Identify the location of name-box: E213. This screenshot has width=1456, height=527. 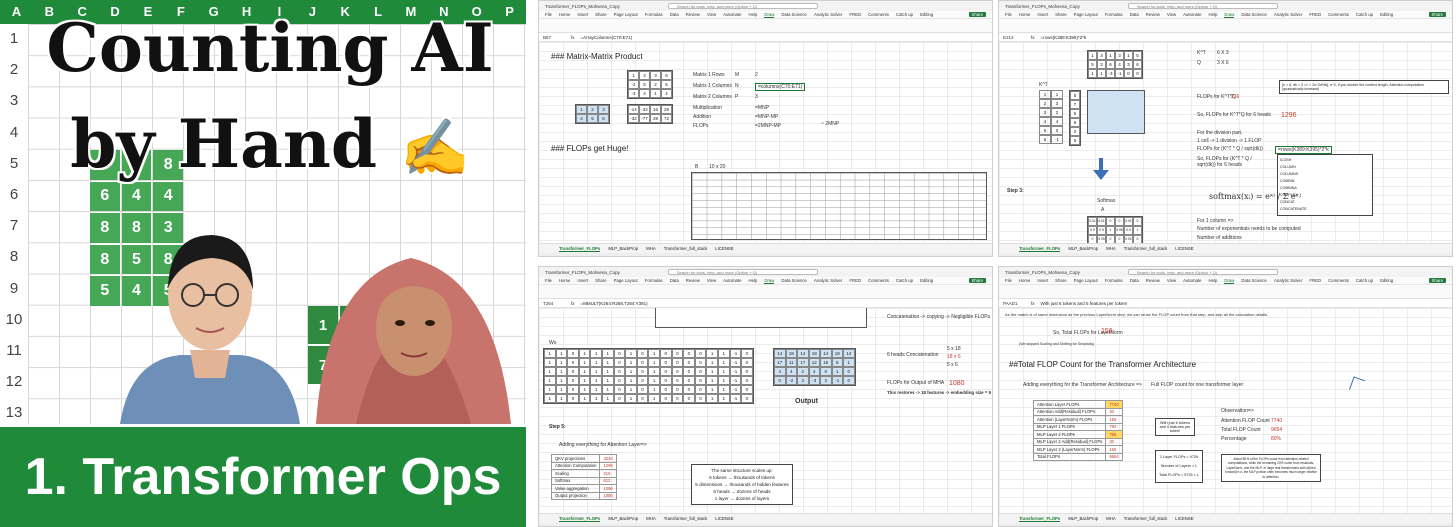
(1014, 37).